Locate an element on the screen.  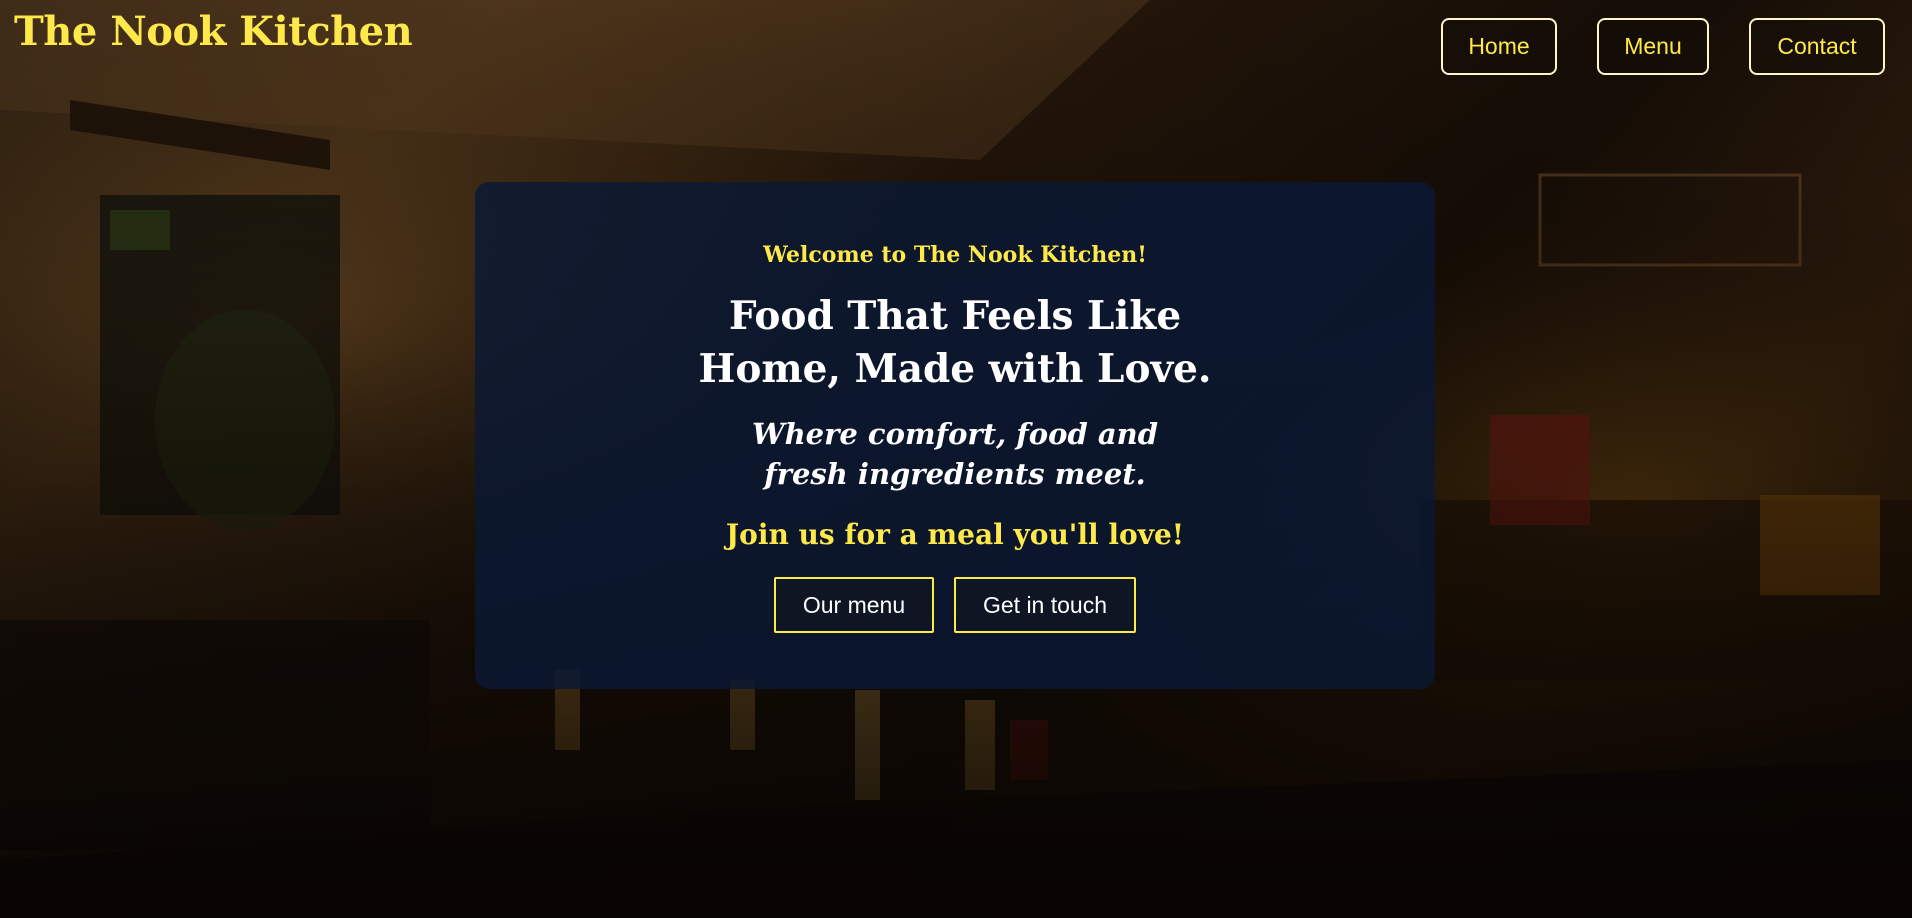
brand-logo-text: The Nook Kitchen is located at coordinates (213, 31).